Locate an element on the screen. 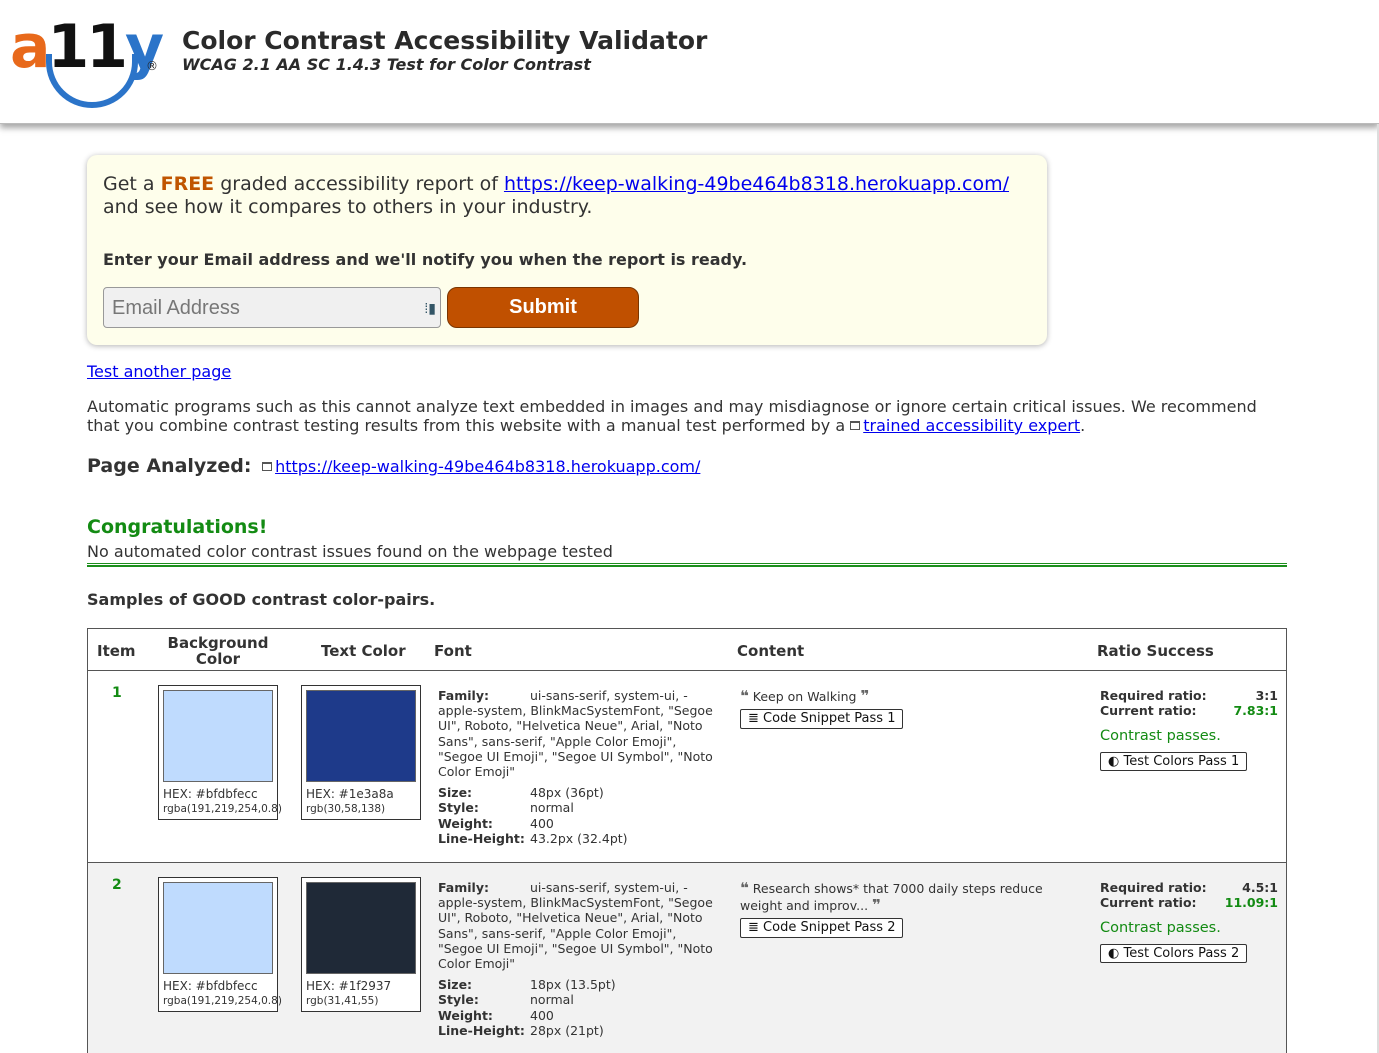 This screenshot has height=1053, width=1379. header-background-color: Background Color is located at coordinates (218, 651).